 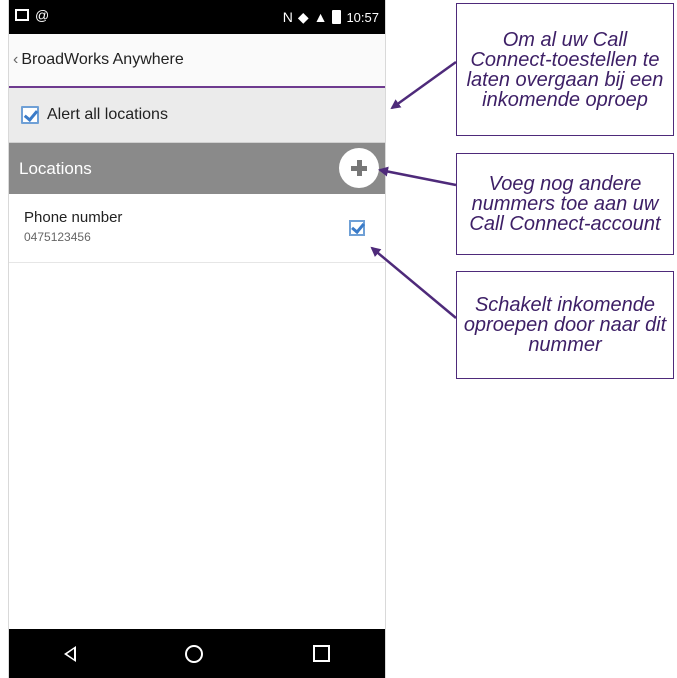 I want to click on gallery-icon, so click(x=22, y=15).